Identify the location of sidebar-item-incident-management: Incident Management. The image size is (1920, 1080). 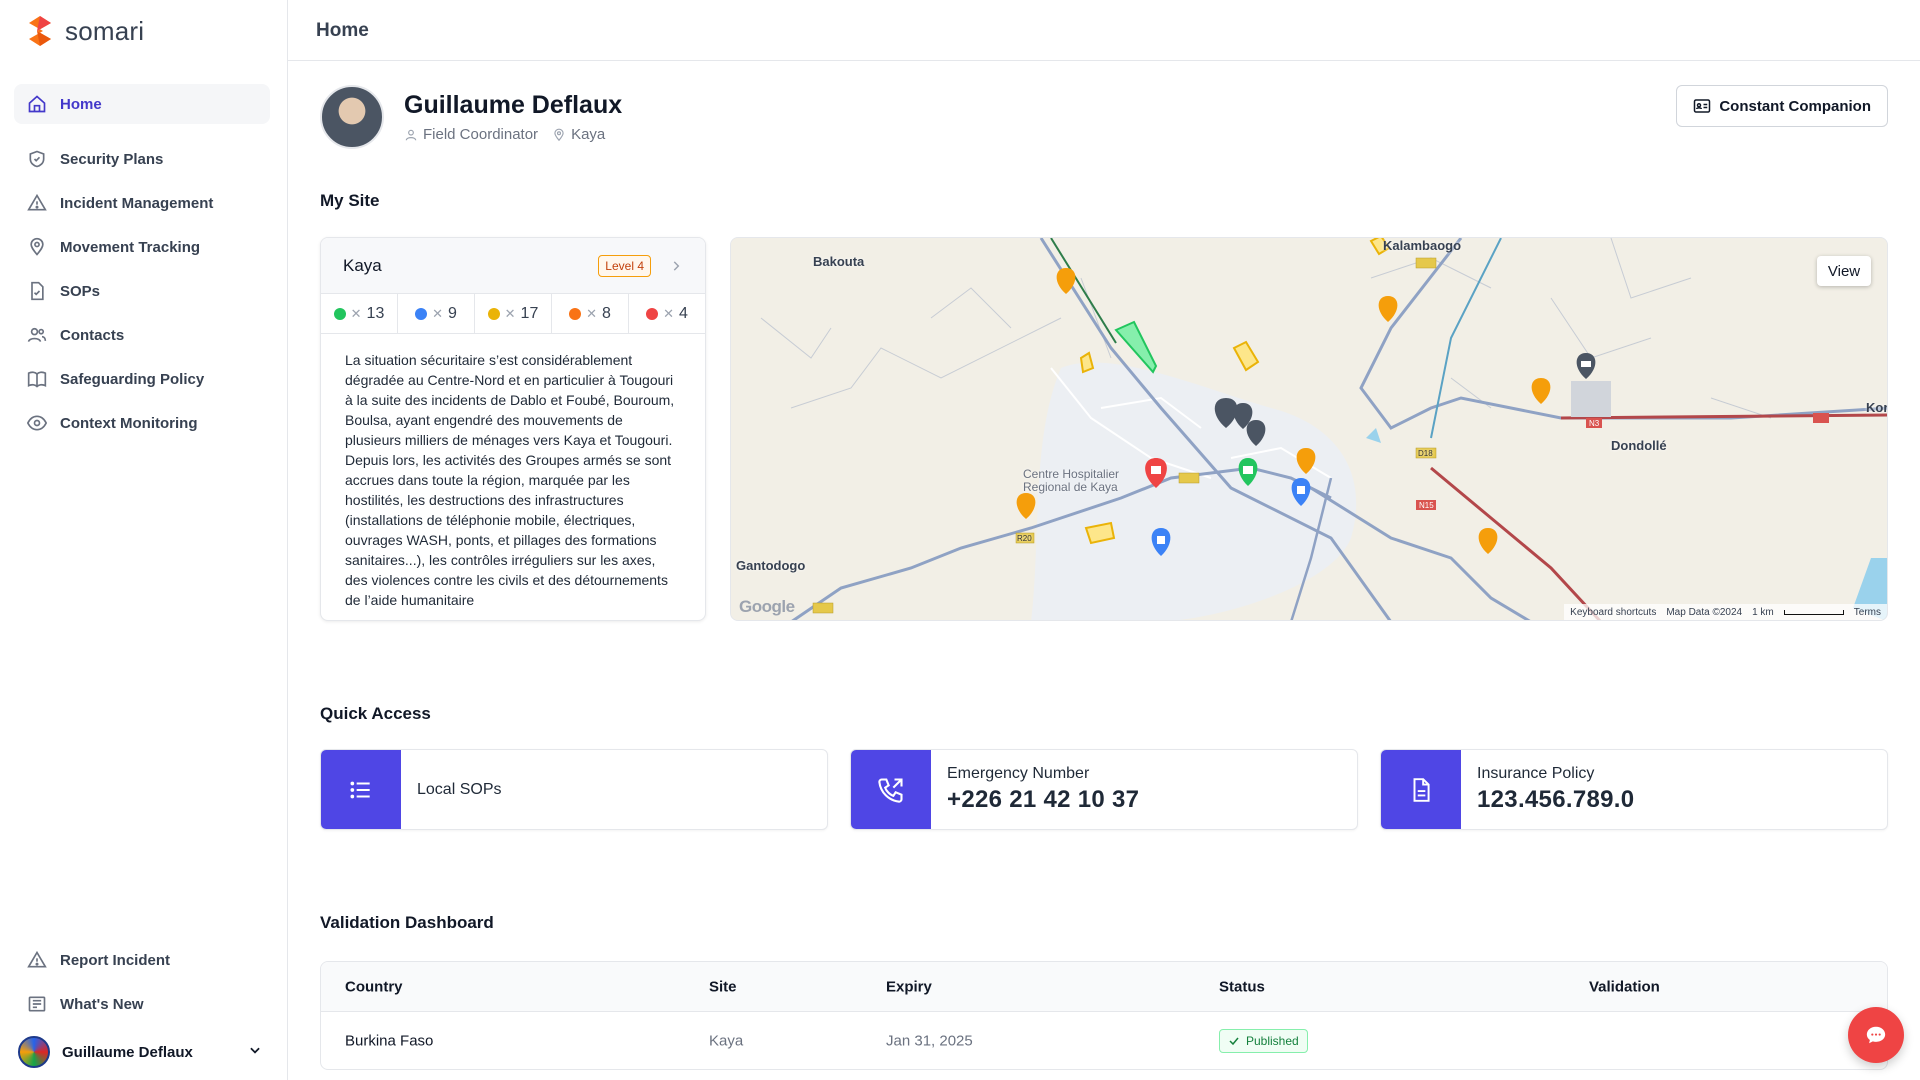
(142, 203).